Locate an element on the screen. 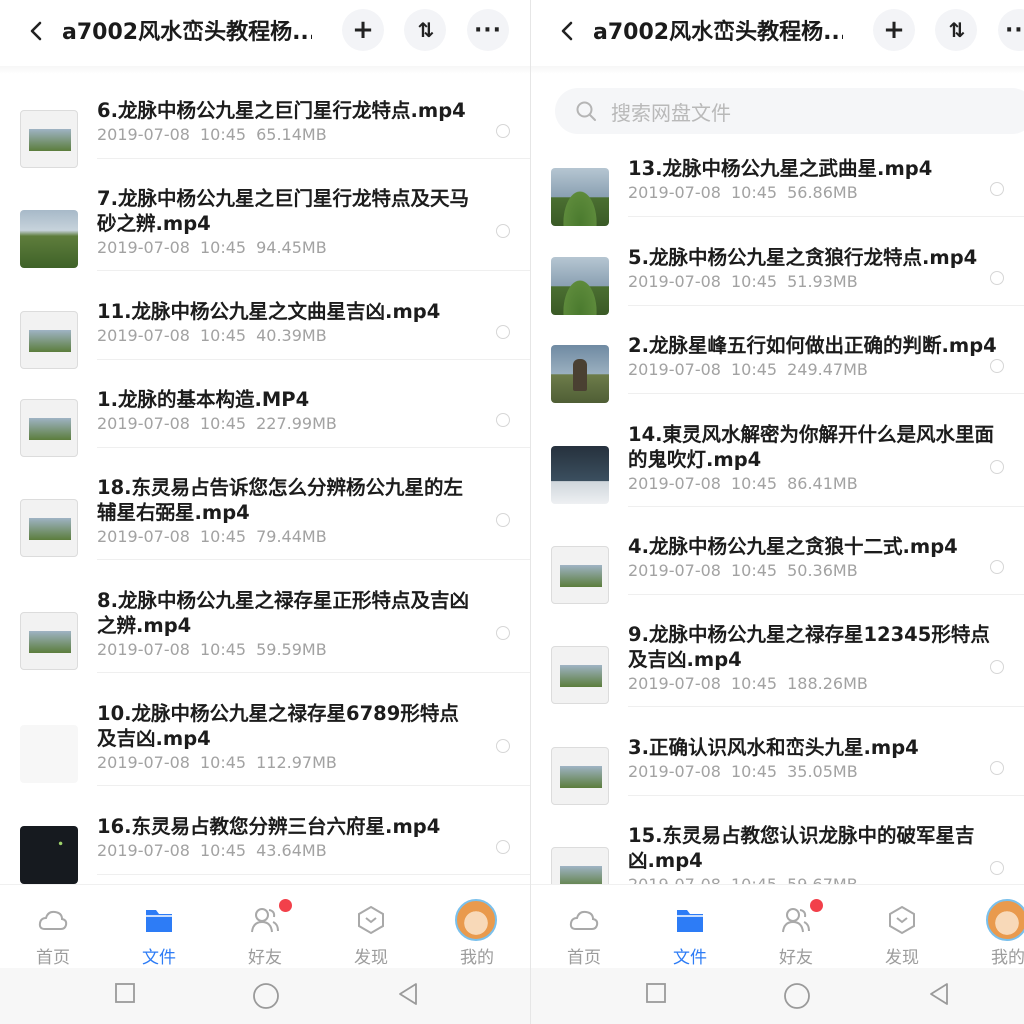  file-size: 43.64MB is located at coordinates (291, 850).